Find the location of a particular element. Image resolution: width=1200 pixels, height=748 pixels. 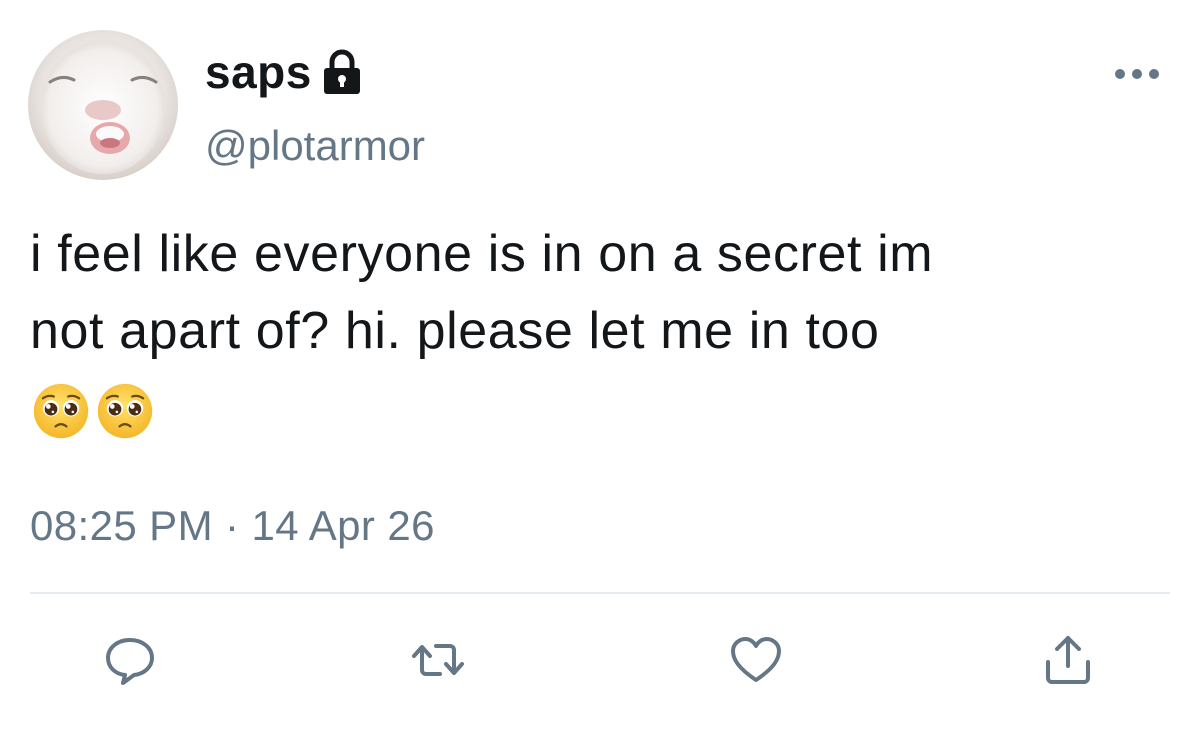

emoji-row is located at coordinates (93, 411).